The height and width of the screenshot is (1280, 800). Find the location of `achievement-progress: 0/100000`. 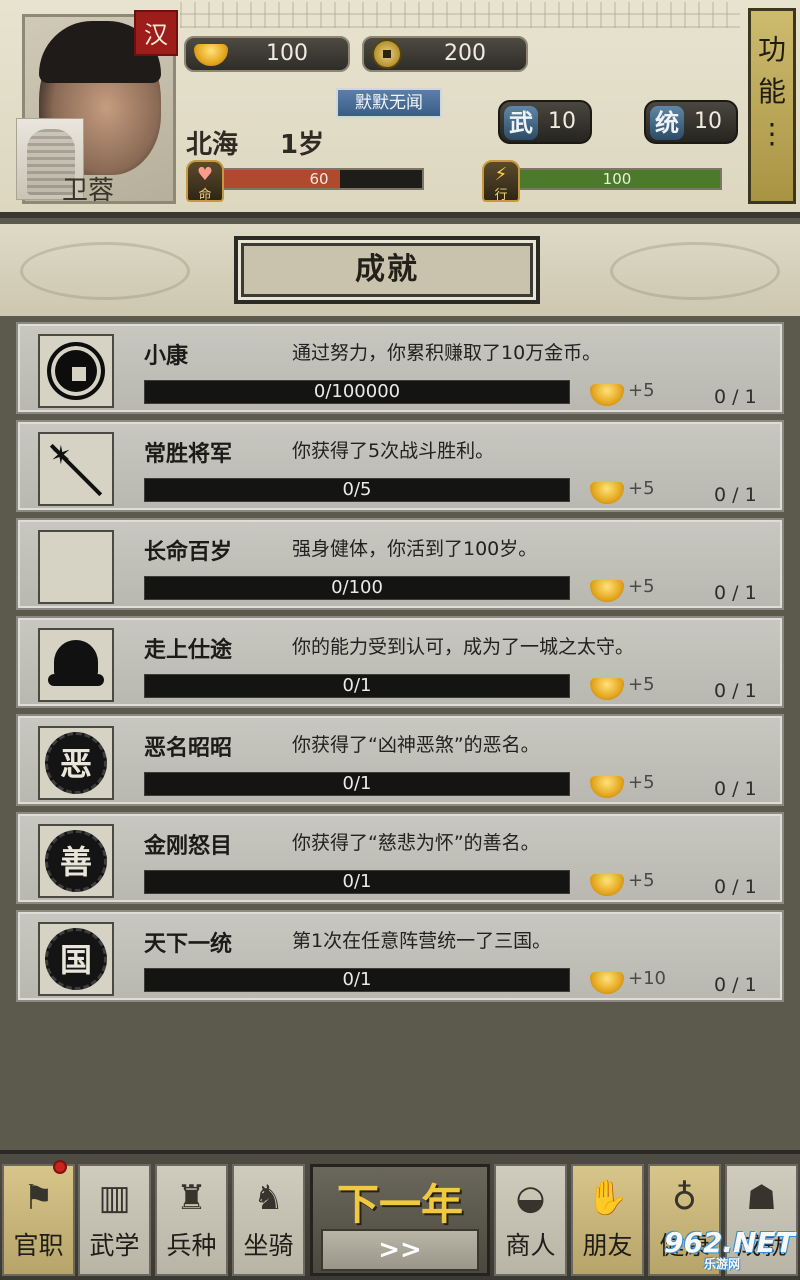

achievement-progress: 0/100000 is located at coordinates (357, 391).